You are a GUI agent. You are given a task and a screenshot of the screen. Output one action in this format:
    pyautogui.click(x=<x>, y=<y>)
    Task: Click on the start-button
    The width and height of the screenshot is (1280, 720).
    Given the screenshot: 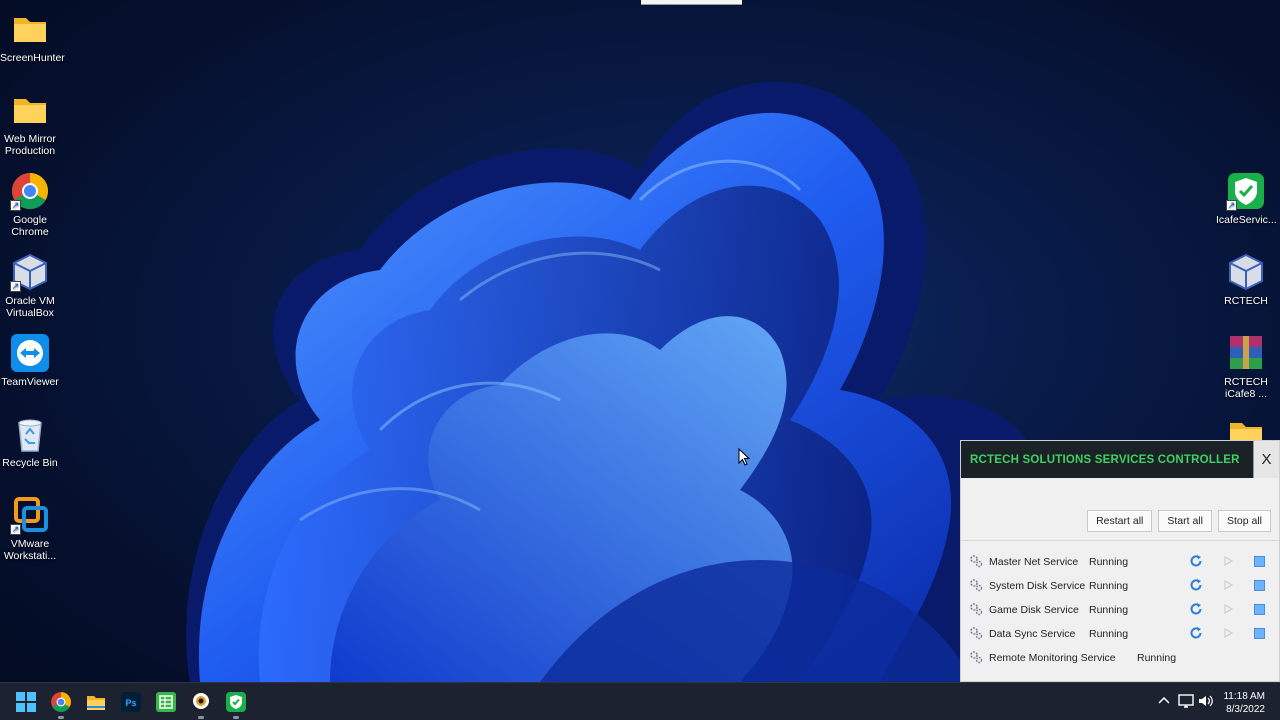 What is the action you would take?
    pyautogui.click(x=26, y=702)
    